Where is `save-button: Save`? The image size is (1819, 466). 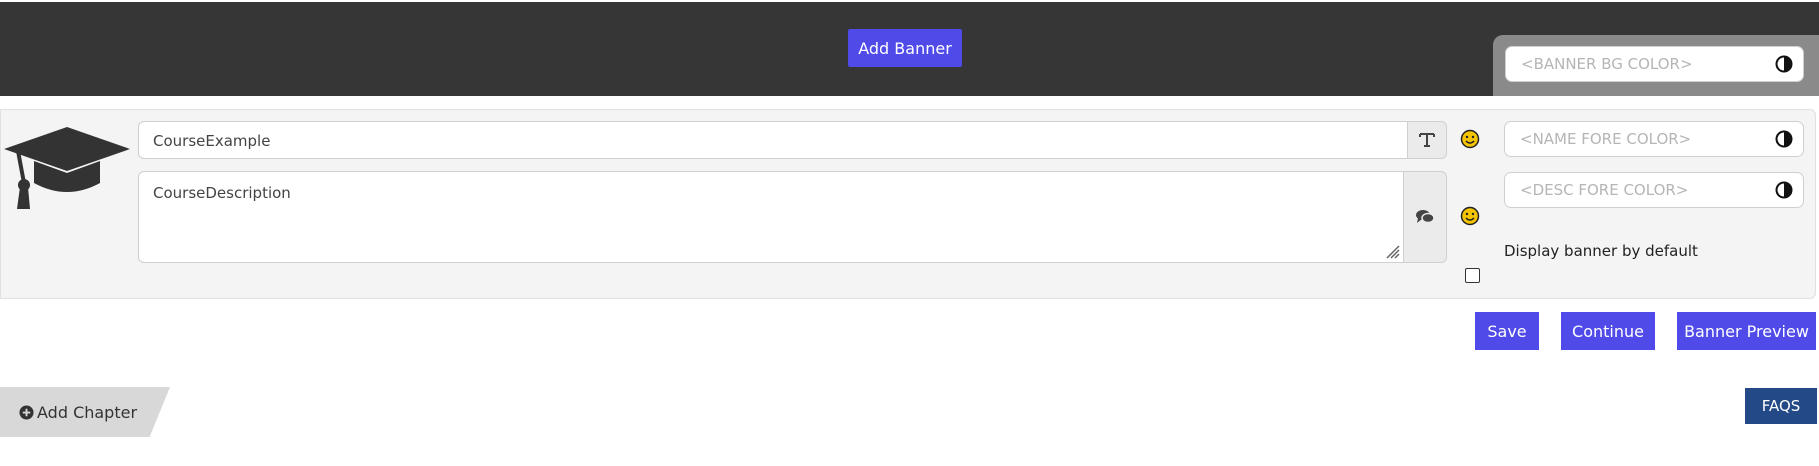
save-button: Save is located at coordinates (1507, 331).